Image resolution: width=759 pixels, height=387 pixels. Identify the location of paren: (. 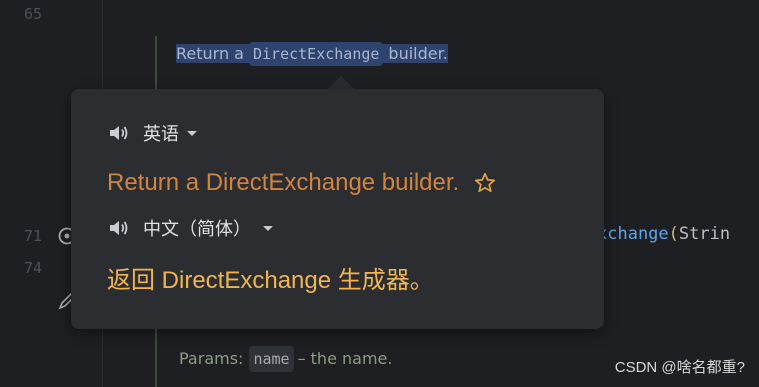
(673, 234).